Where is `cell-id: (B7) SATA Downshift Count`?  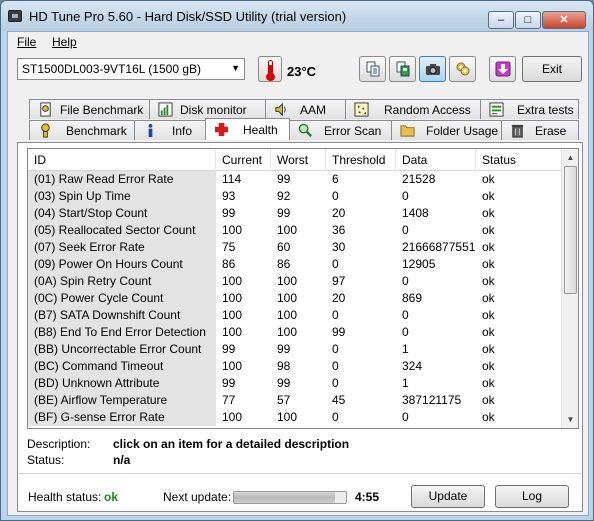
cell-id: (B7) SATA Downshift Count is located at coordinates (122, 315).